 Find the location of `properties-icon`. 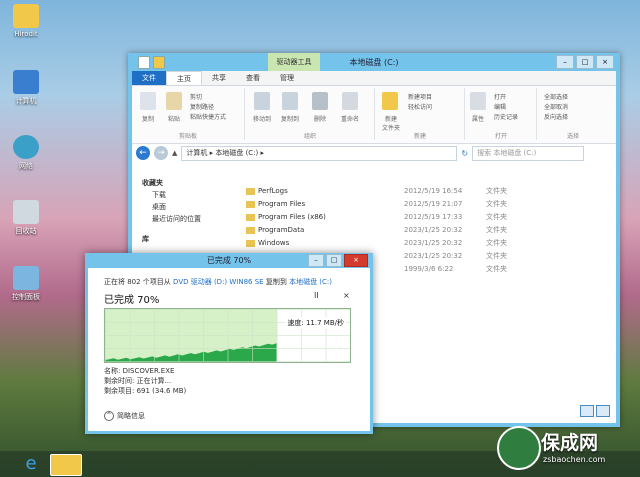

properties-icon is located at coordinates (478, 101).